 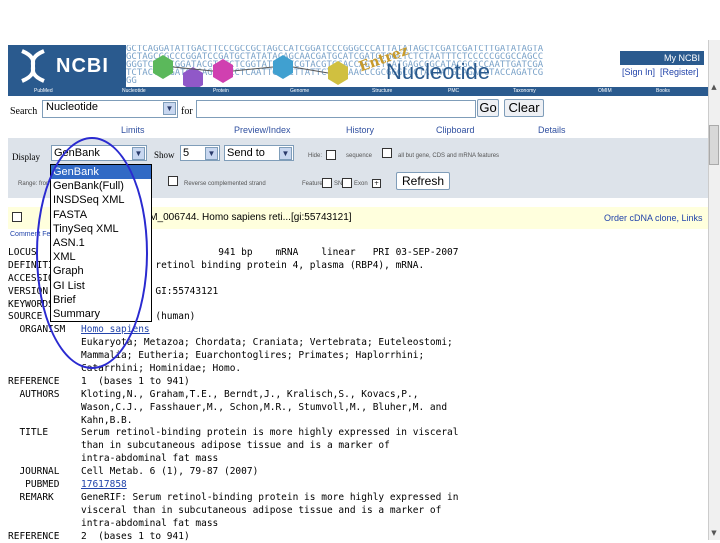 I want to click on sign-in-link: [Sign In], so click(x=638, y=72).